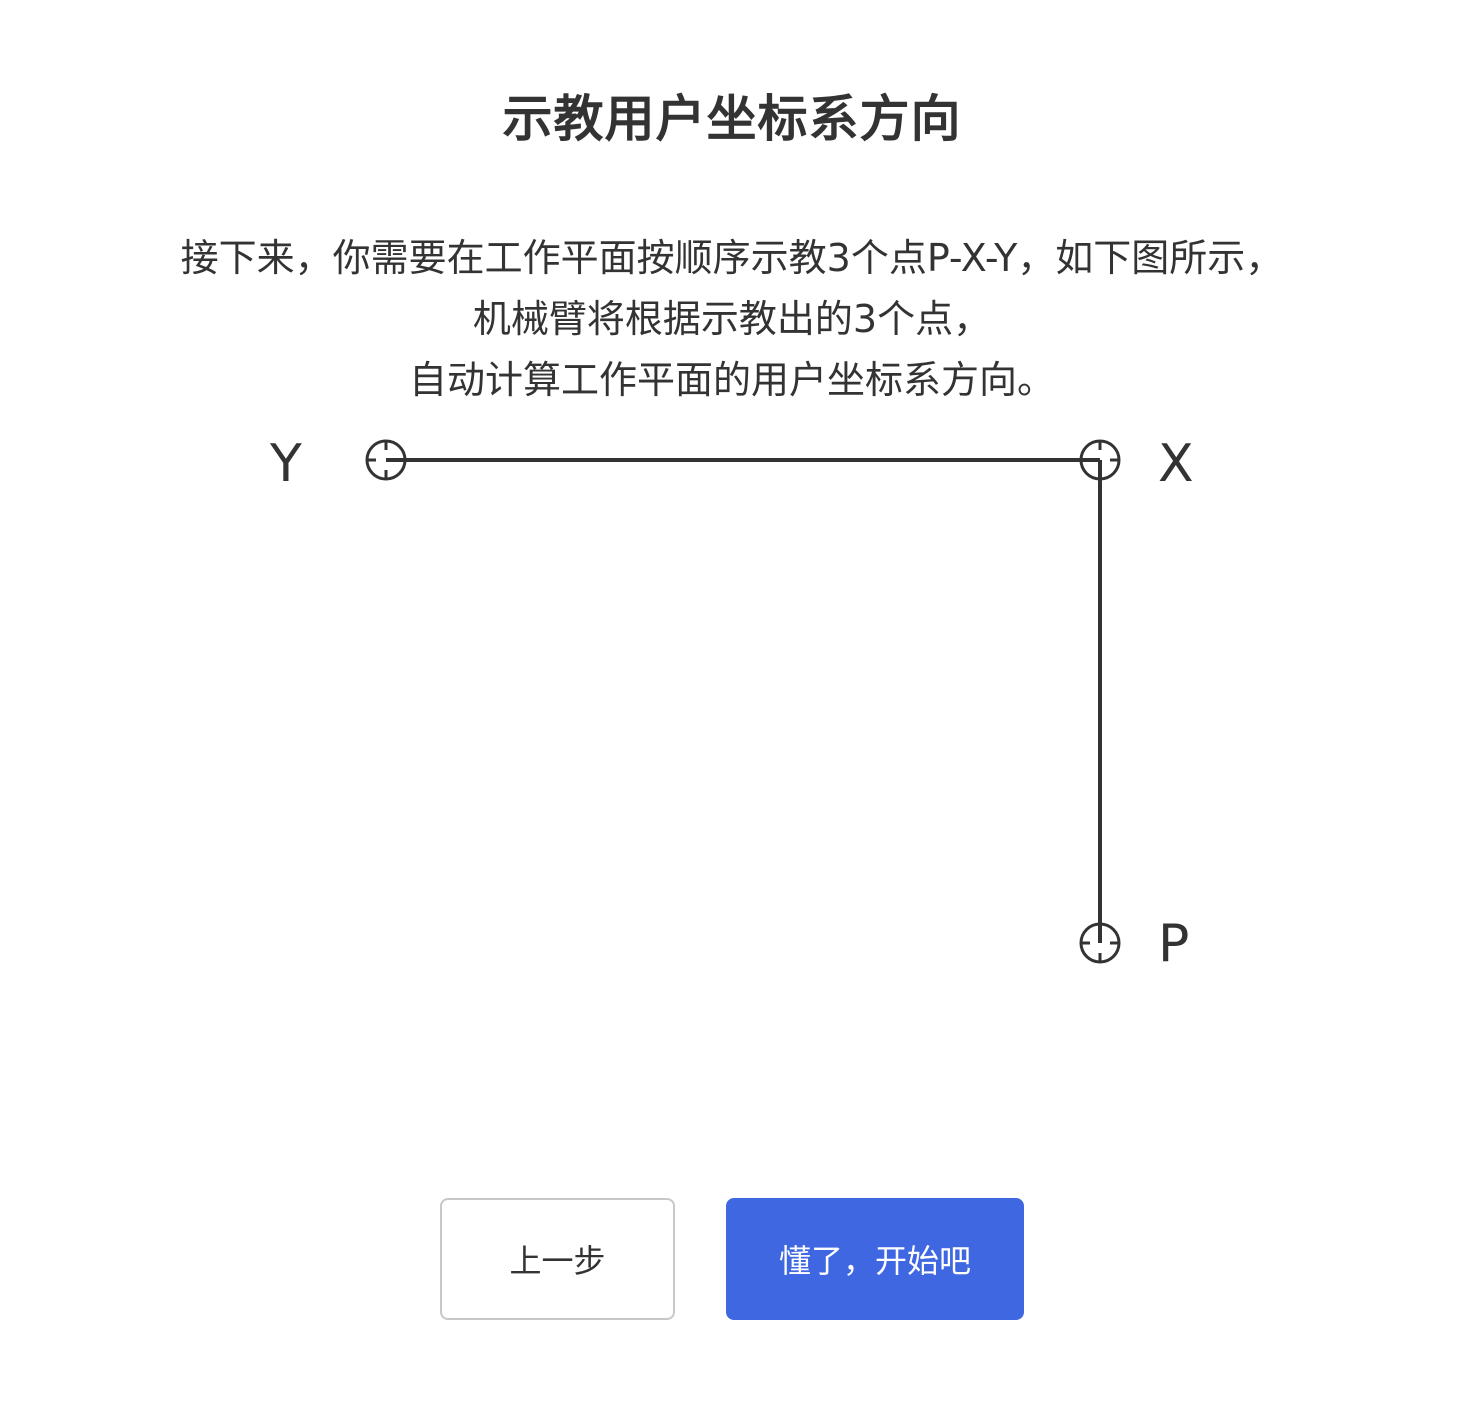 The image size is (1478, 1402). I want to click on previous-step-button: 上一步, so click(557, 1259).